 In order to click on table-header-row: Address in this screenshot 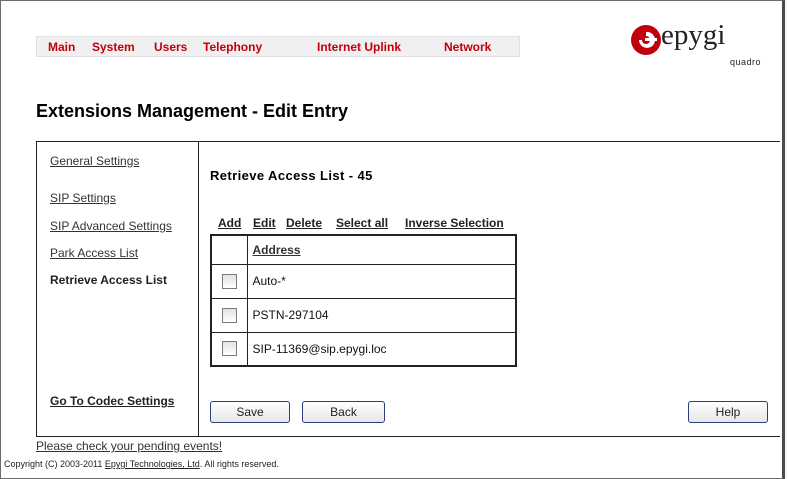, I will do `click(363, 249)`.